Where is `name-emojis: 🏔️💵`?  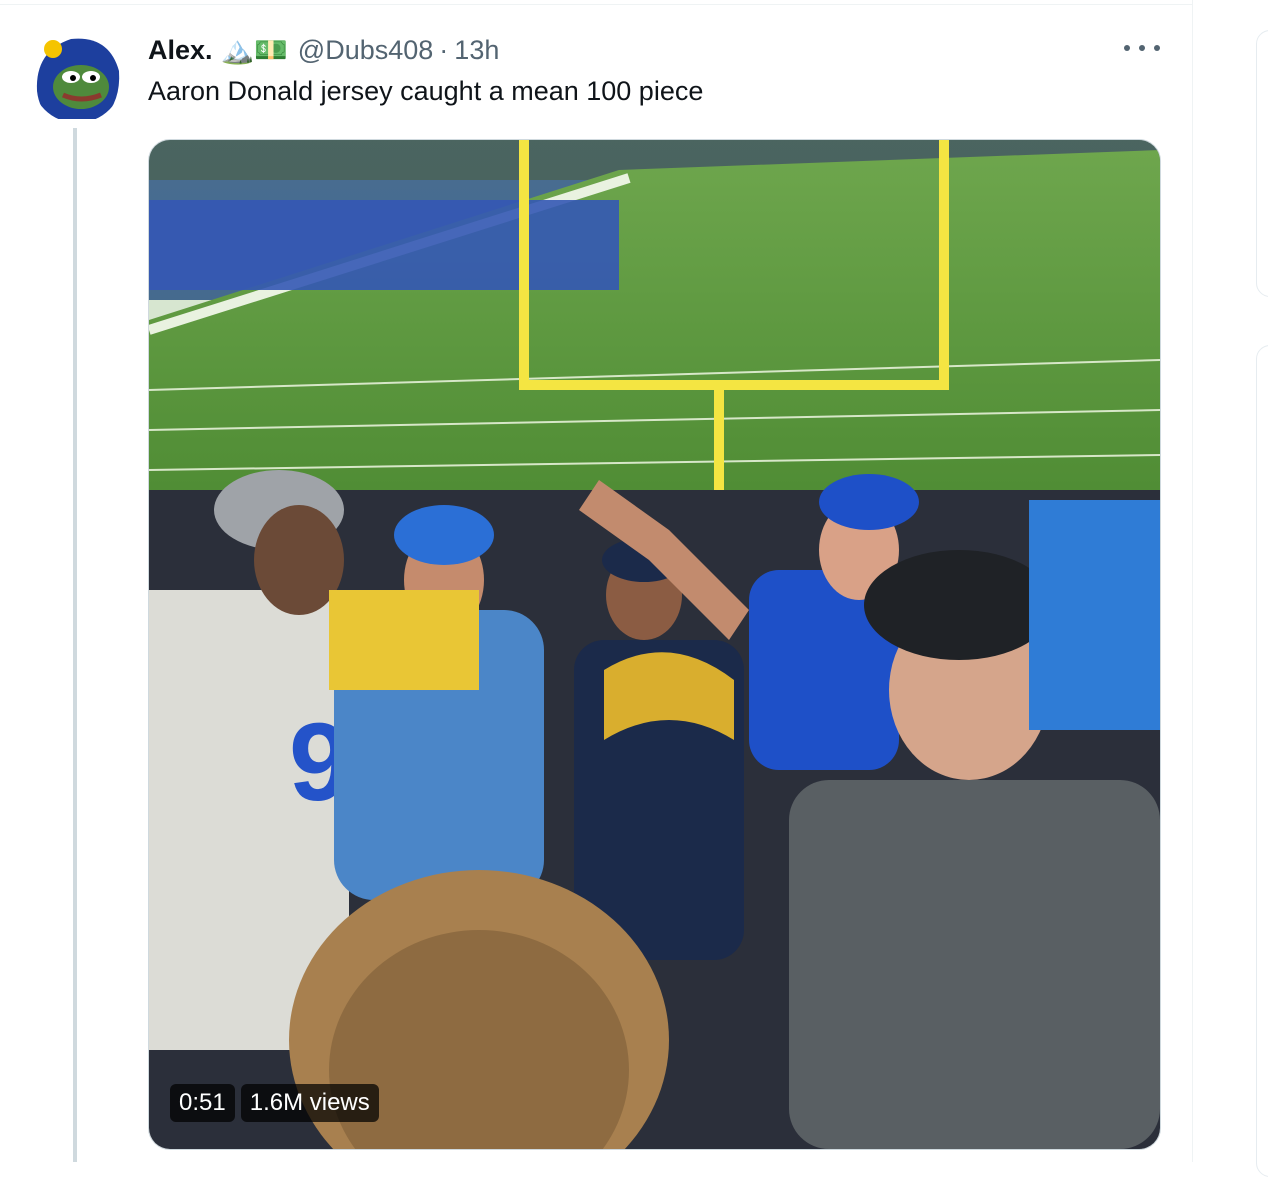
name-emojis: 🏔️💵 is located at coordinates (254, 50).